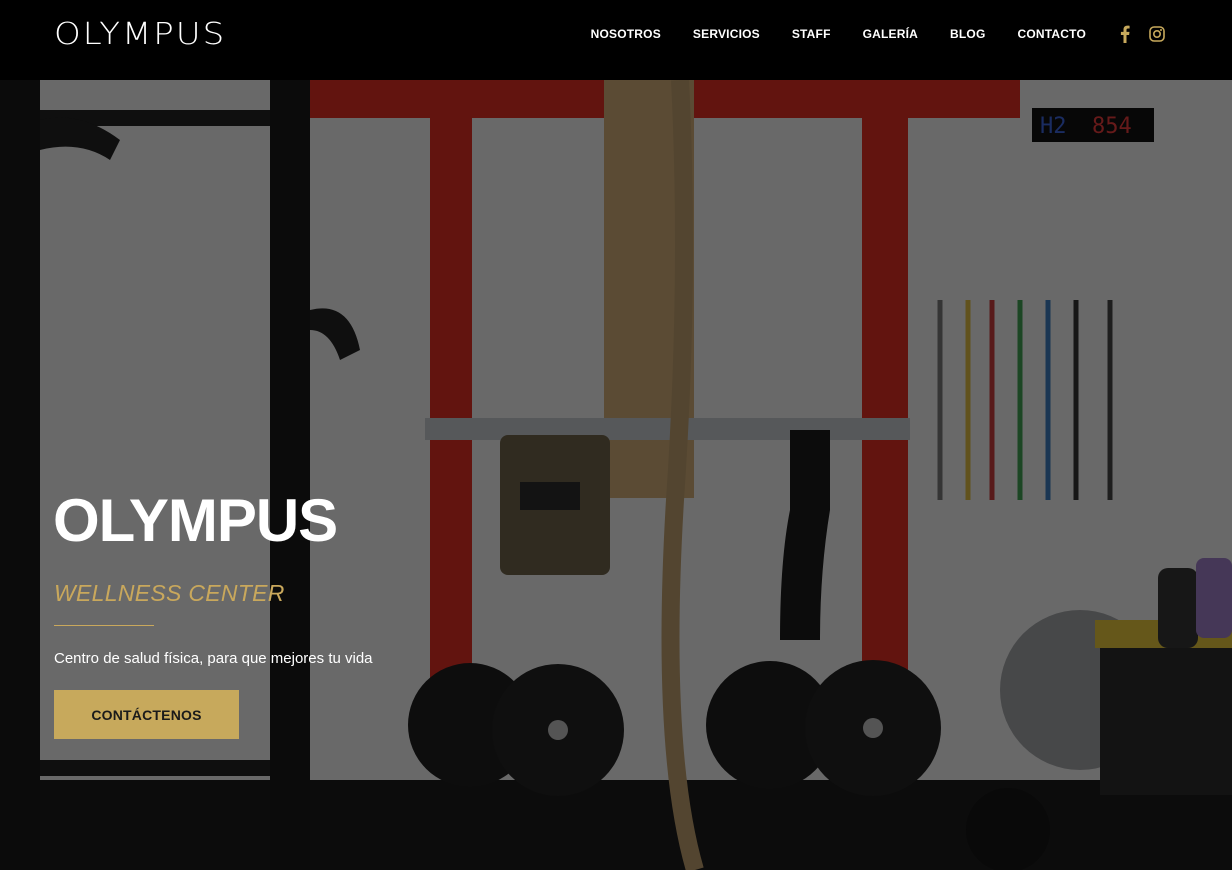  Describe the element at coordinates (626, 34) in the screenshot. I see `nav-nosotros: NOSOTROS` at that location.